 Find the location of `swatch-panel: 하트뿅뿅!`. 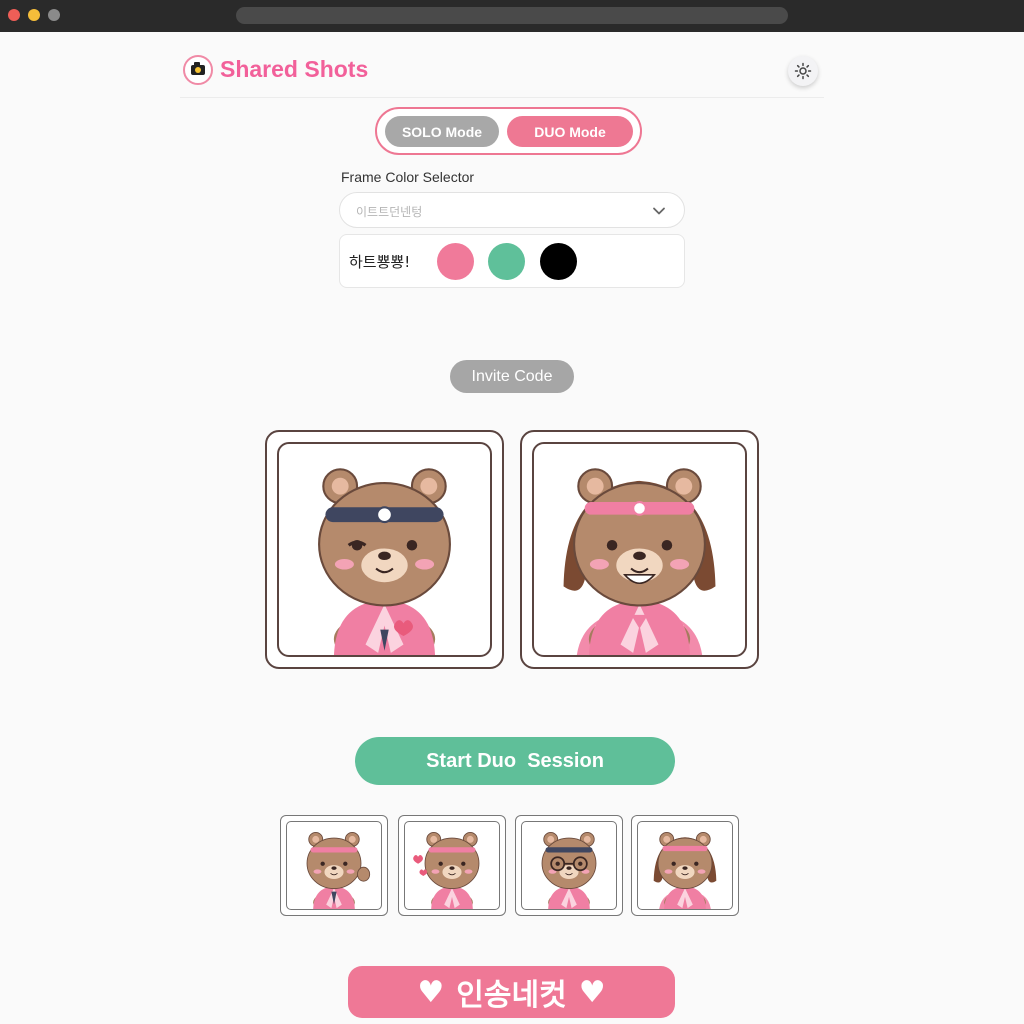

swatch-panel: 하트뿅뿅! is located at coordinates (512, 261).